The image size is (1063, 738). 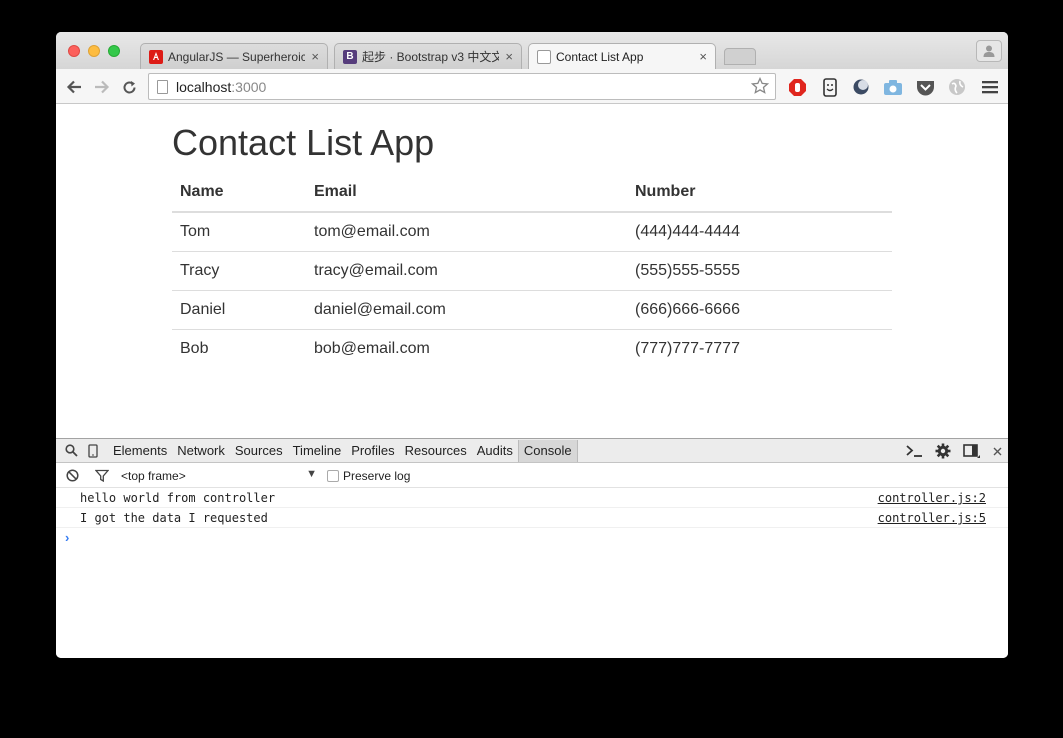 What do you see at coordinates (174, 518) in the screenshot?
I see `console-message-text: I got the data I requested` at bounding box center [174, 518].